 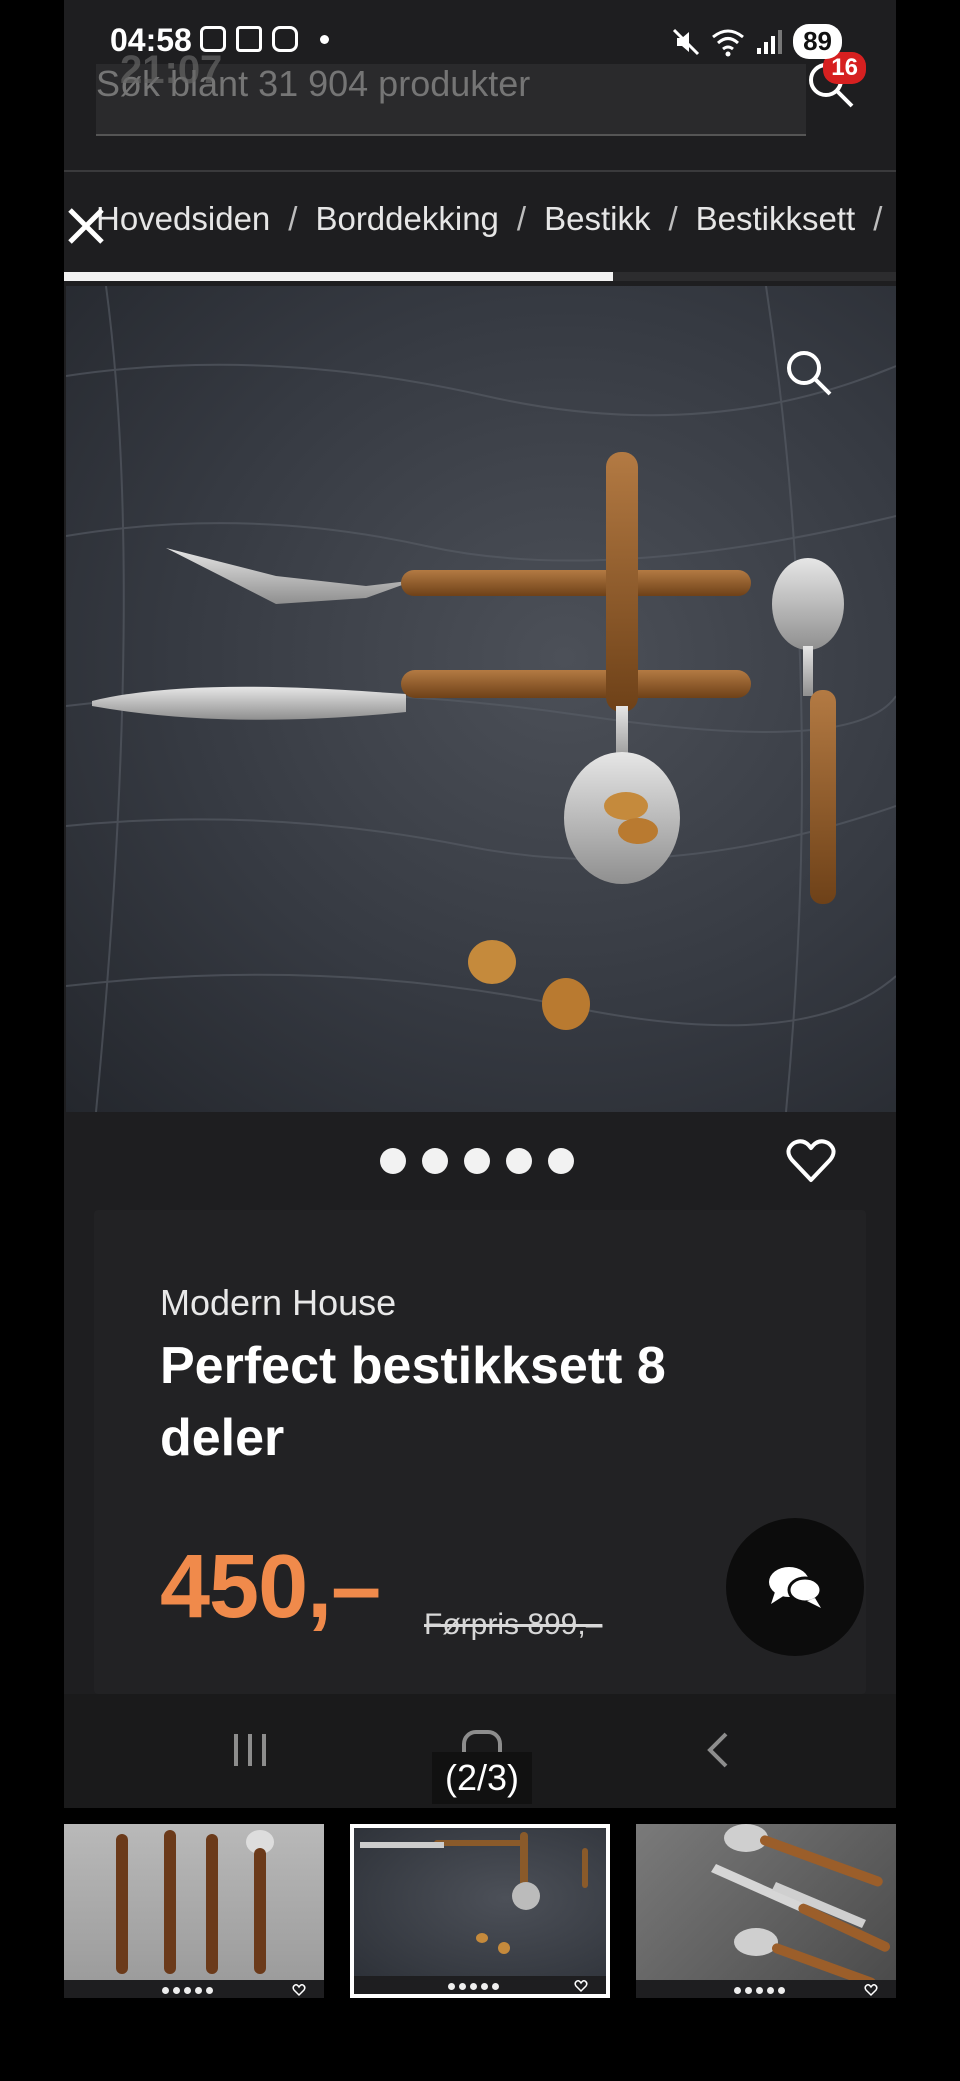 What do you see at coordinates (250, 1750) in the screenshot?
I see `recents-icon` at bounding box center [250, 1750].